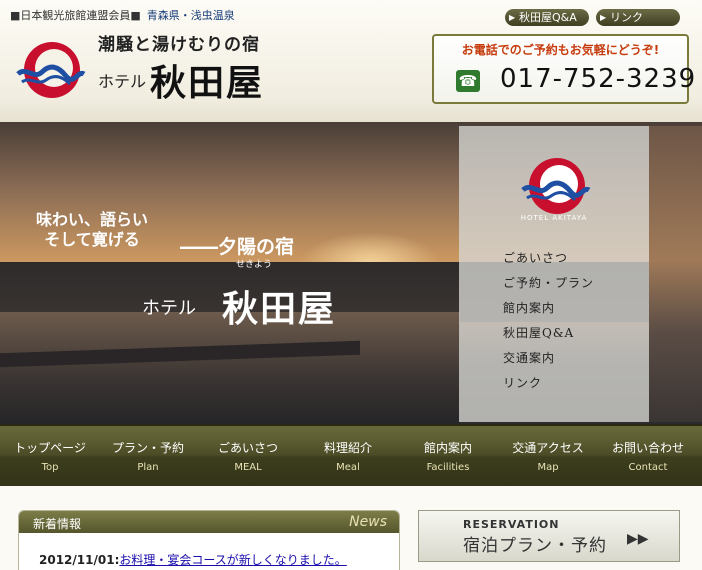 The image size is (702, 570). What do you see at coordinates (147, 448) in the screenshot?
I see `nav-label: プラン・予約` at bounding box center [147, 448].